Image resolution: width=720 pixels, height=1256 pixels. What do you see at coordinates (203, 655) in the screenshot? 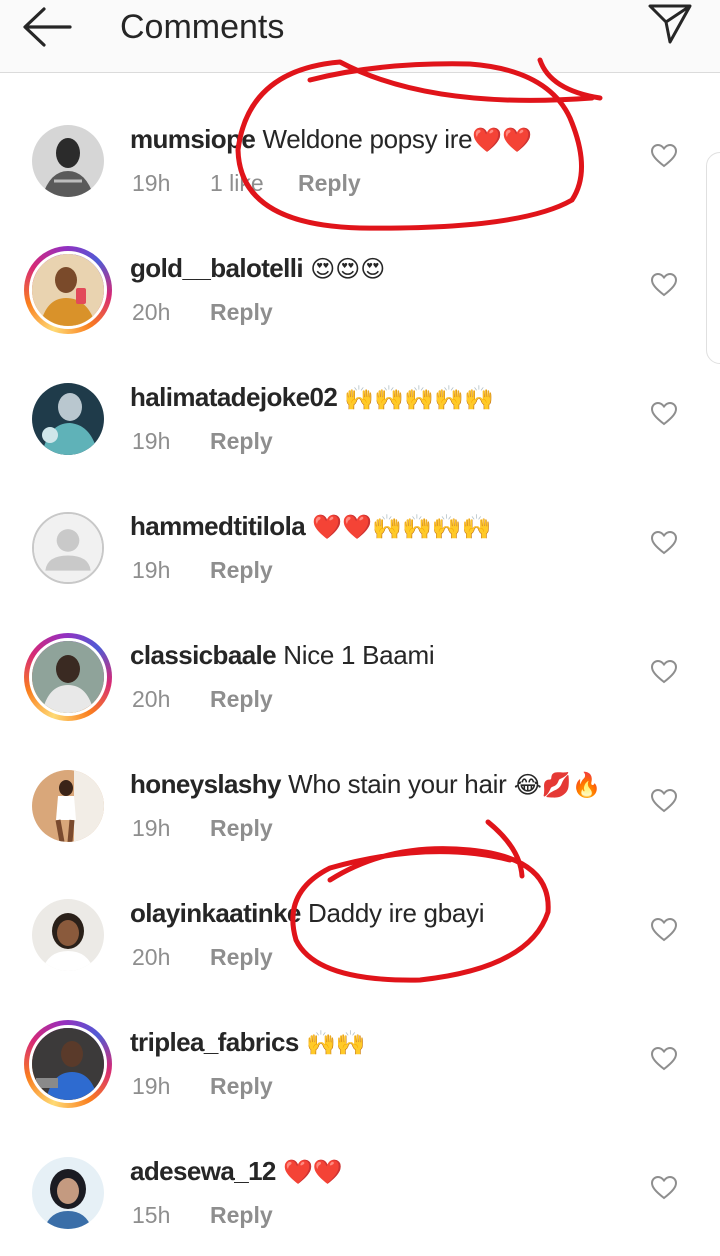
I see `comment-username: classicbaale` at bounding box center [203, 655].